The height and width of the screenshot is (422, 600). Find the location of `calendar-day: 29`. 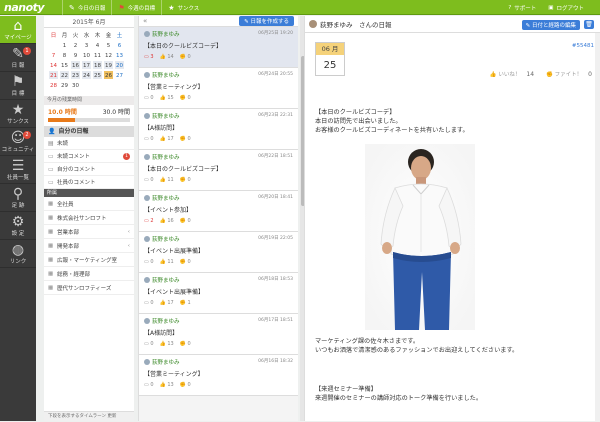

calendar-day: 29 is located at coordinates (64, 85).